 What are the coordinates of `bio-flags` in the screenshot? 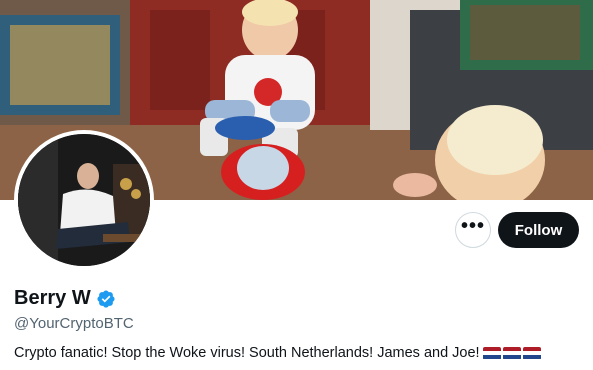 It's located at (512, 353).